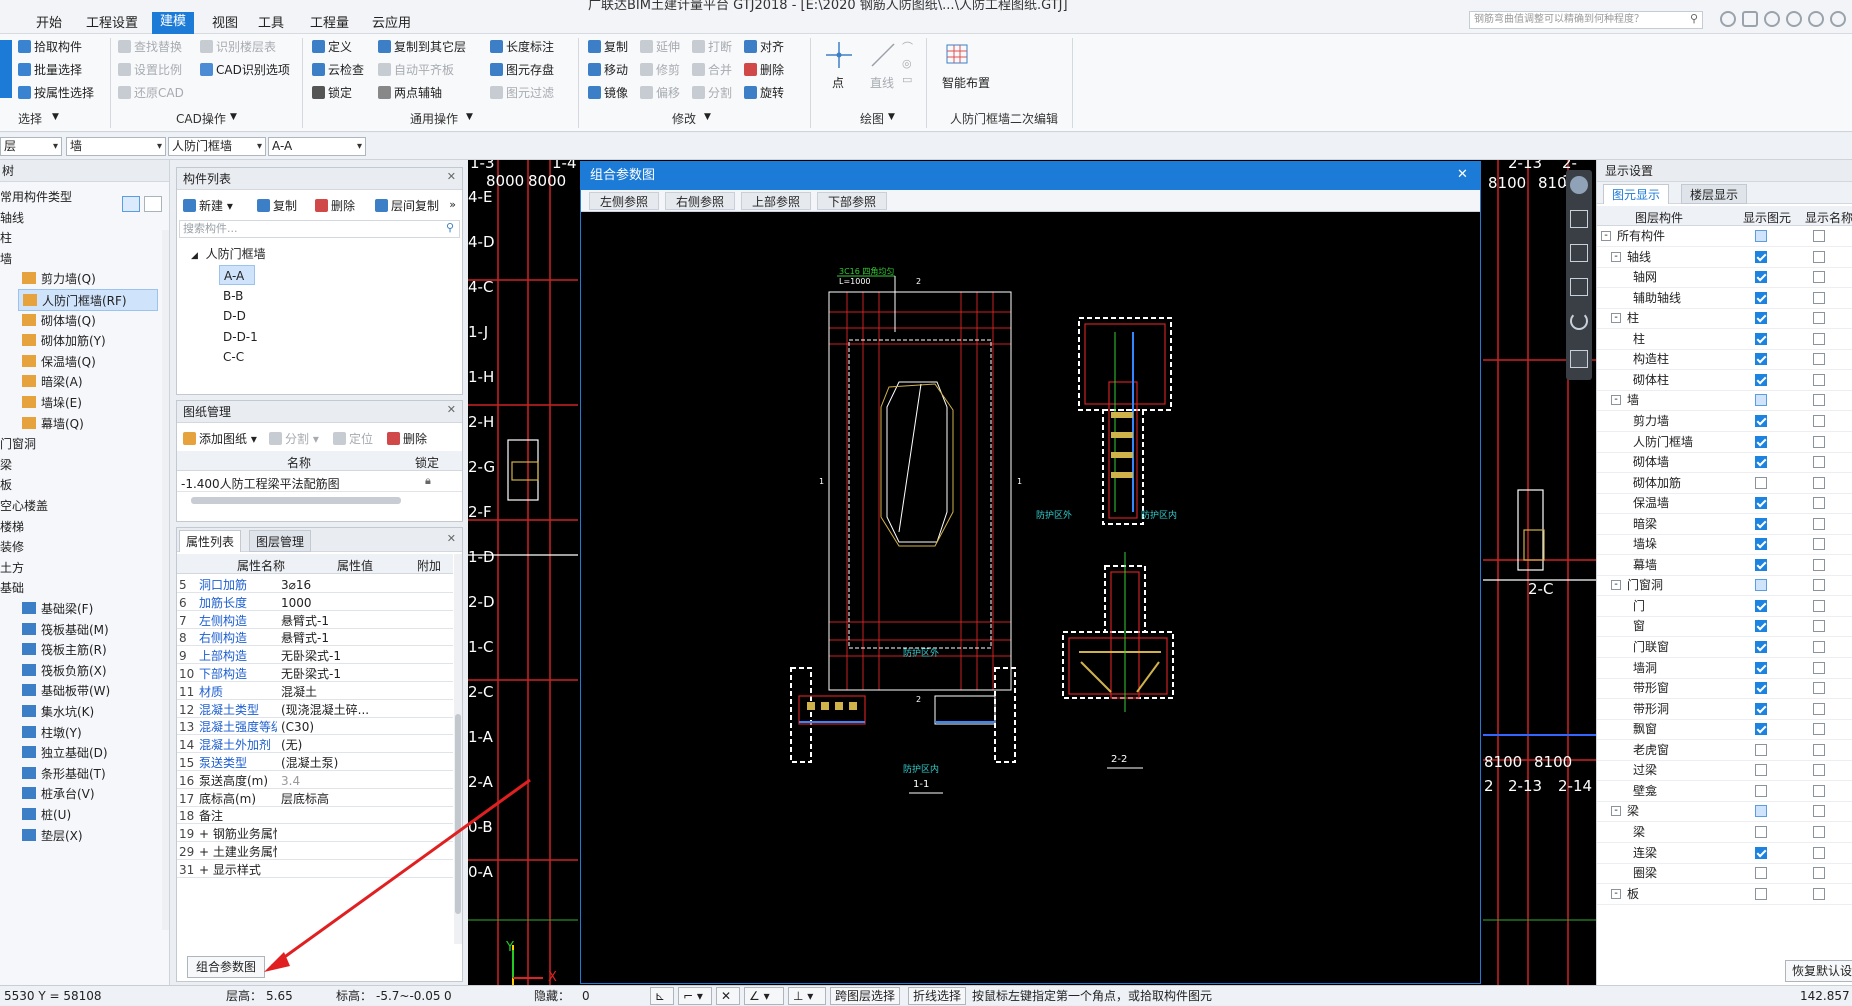 This screenshot has height=1006, width=1852. Describe the element at coordinates (712, 47) in the screenshot. I see `break-button: 打断` at that location.